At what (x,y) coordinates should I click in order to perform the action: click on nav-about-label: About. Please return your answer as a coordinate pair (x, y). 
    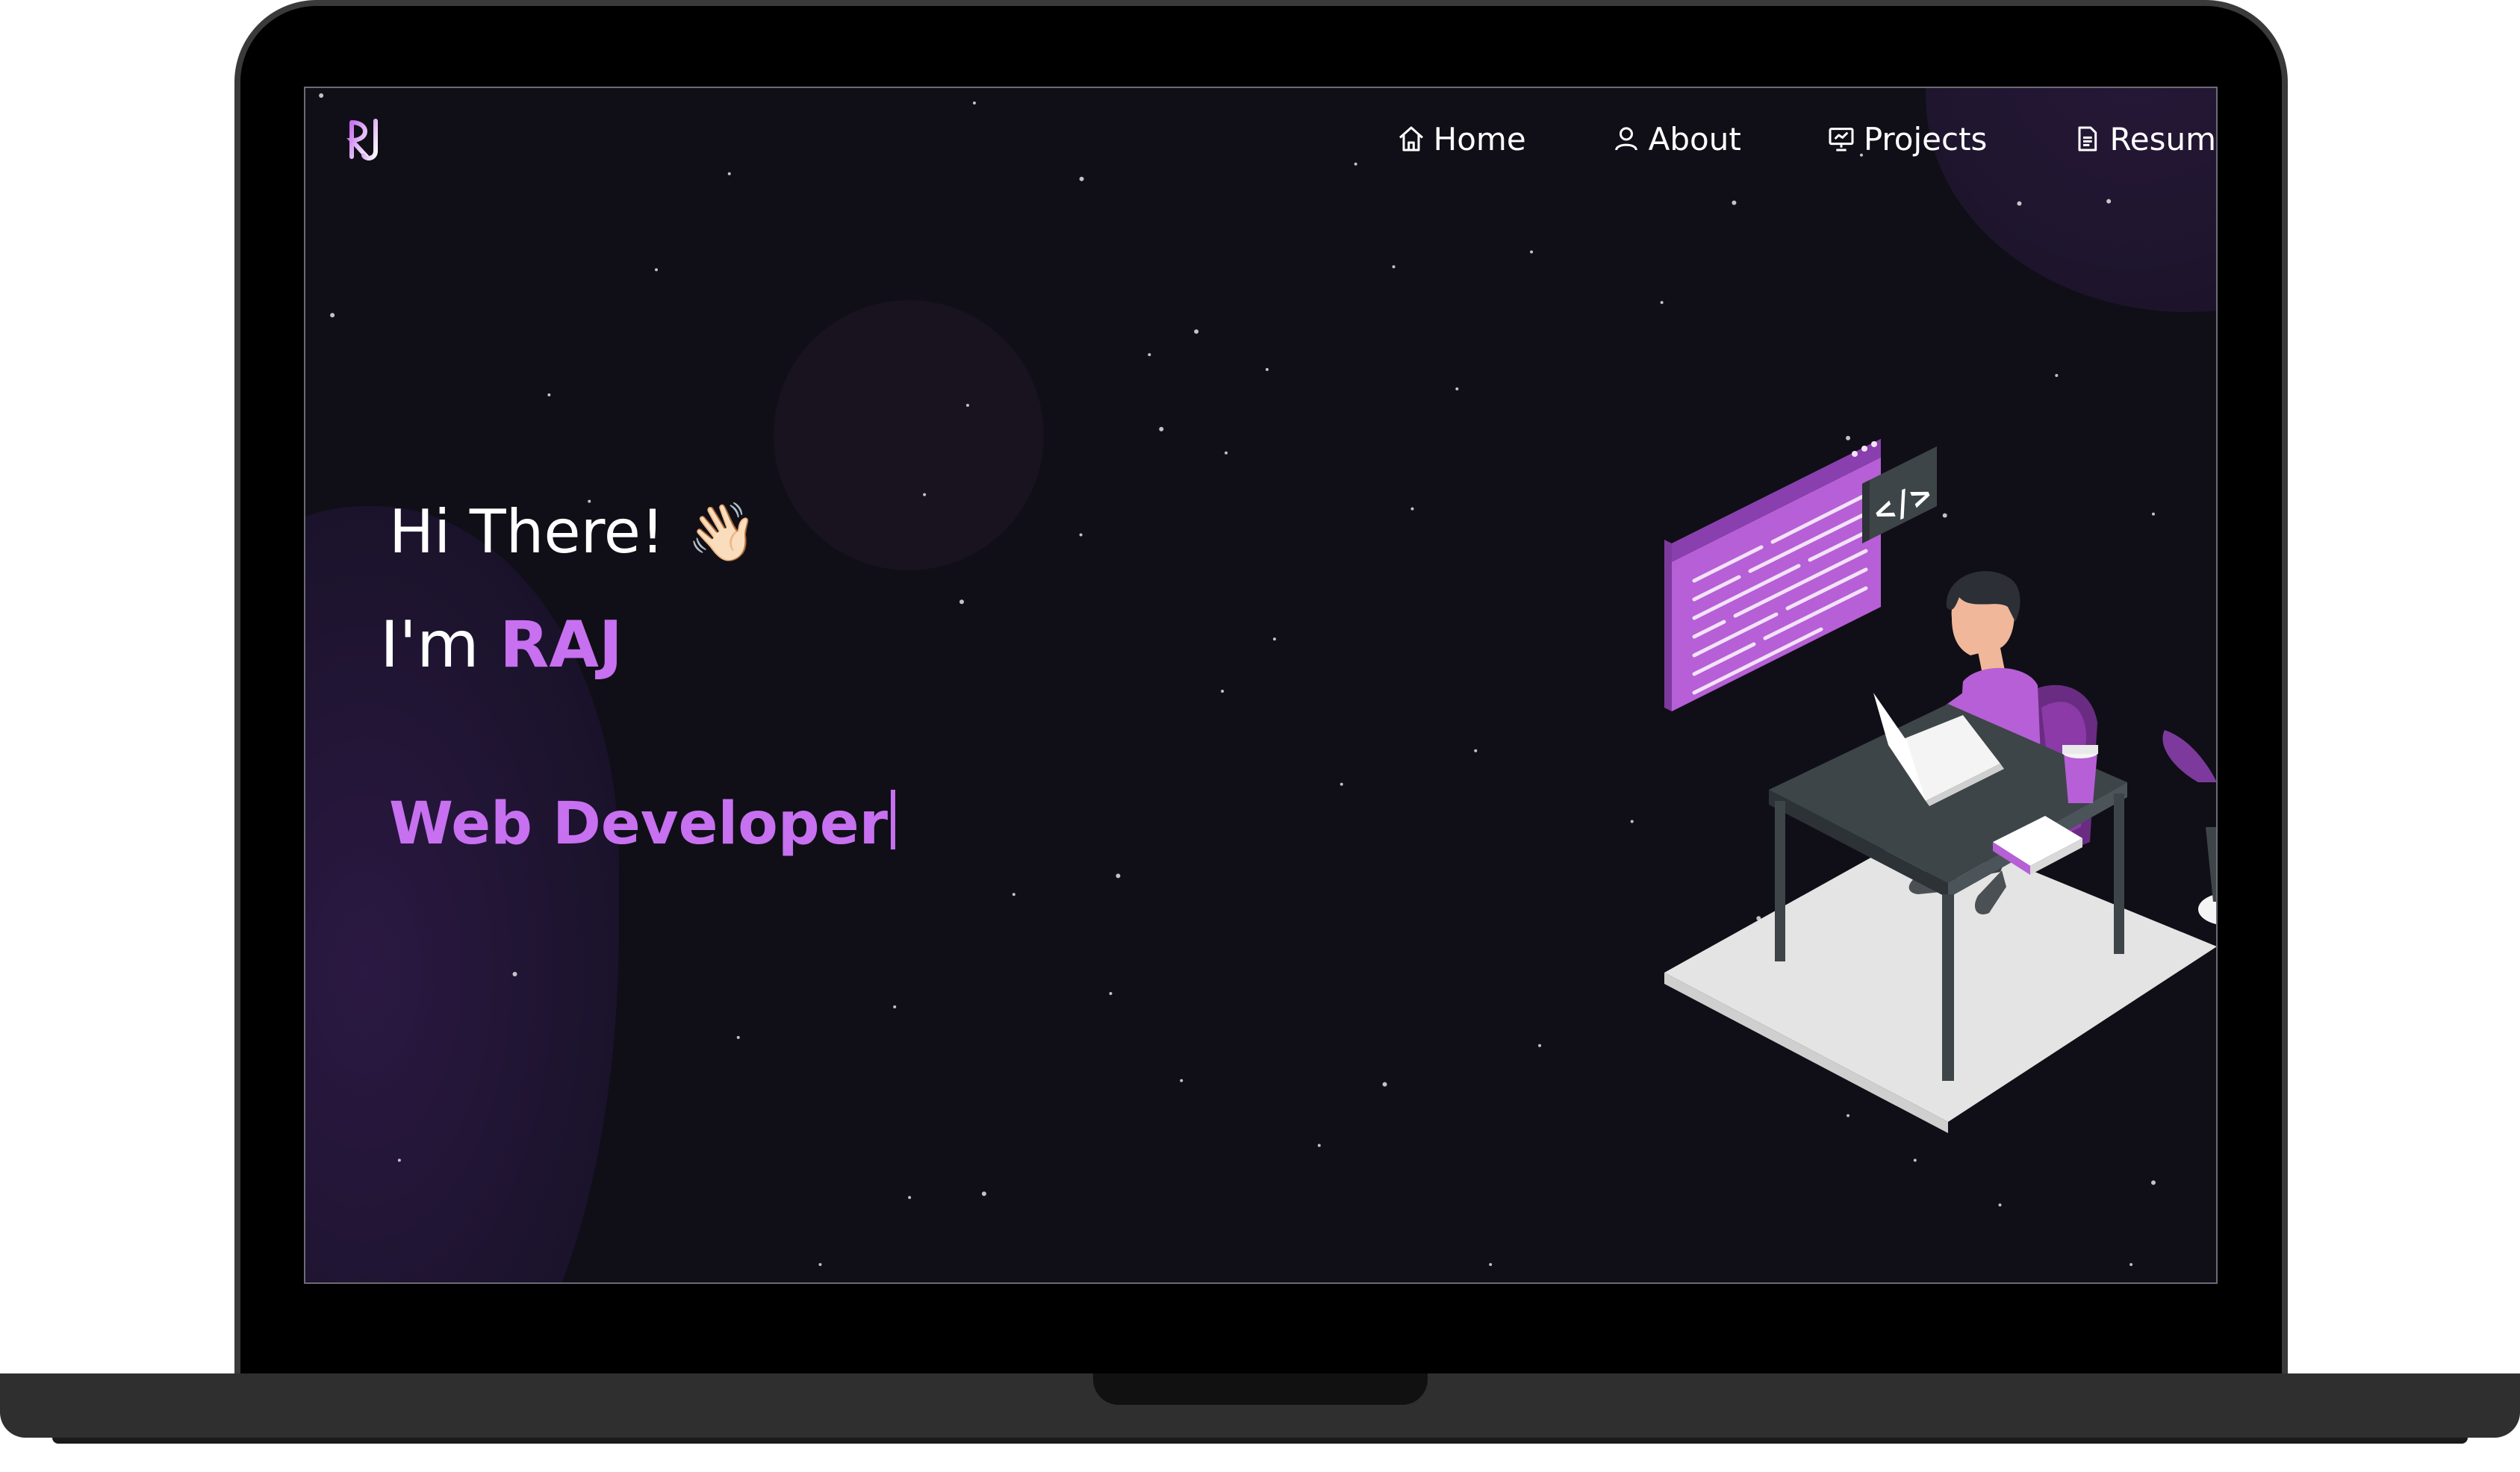
    Looking at the image, I should click on (1694, 139).